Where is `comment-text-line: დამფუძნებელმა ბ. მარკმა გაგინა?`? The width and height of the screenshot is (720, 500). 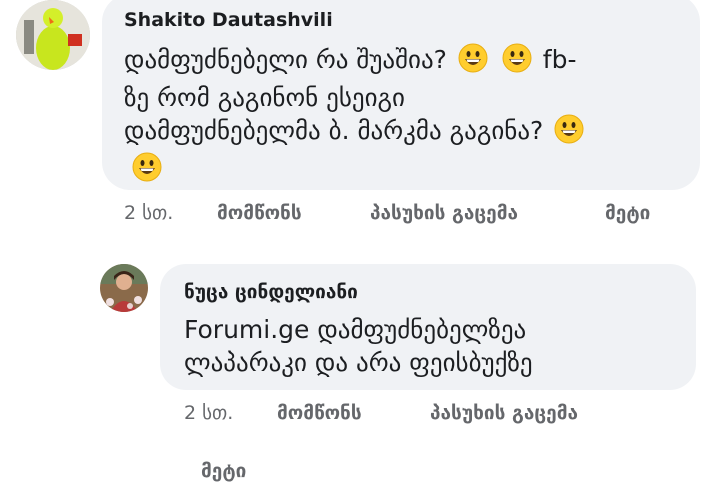 comment-text-line: დამფუძნებელმა ბ. მარკმა გაგინა? is located at coordinates (334, 130).